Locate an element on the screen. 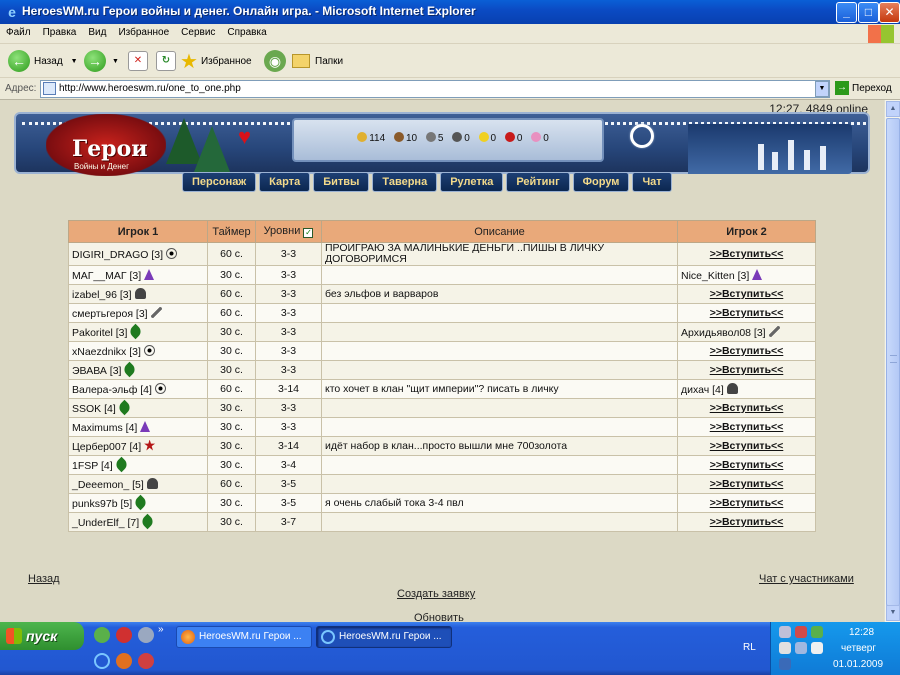 The width and height of the screenshot is (900, 675). go-button: → Переход is located at coordinates (863, 88).